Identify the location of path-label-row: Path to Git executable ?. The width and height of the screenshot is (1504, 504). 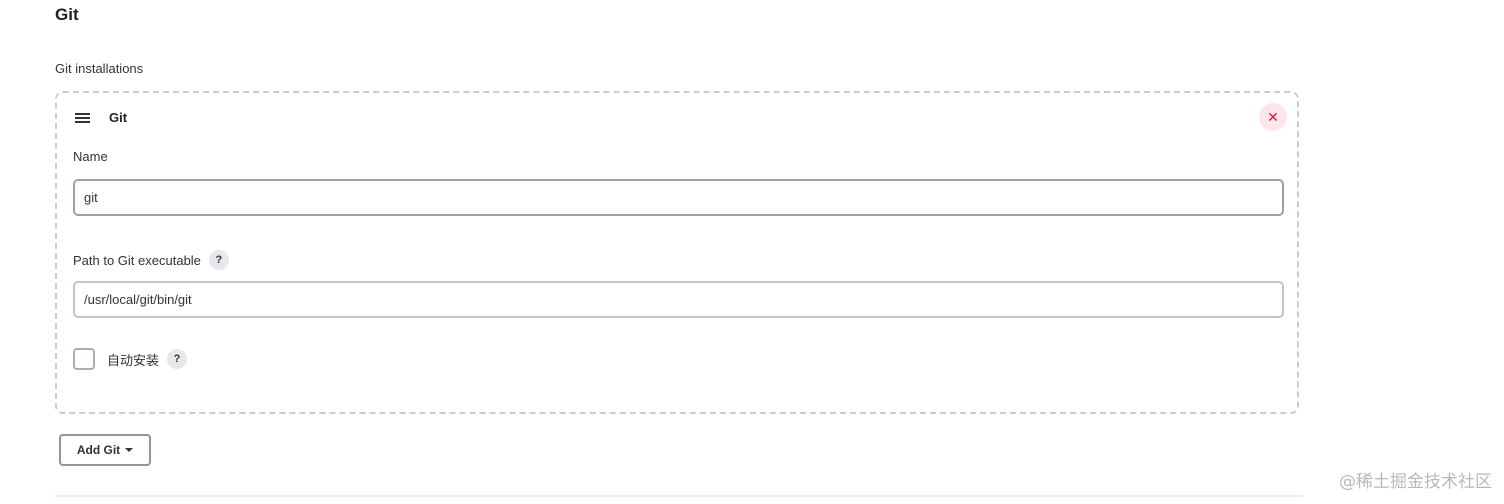
(151, 260).